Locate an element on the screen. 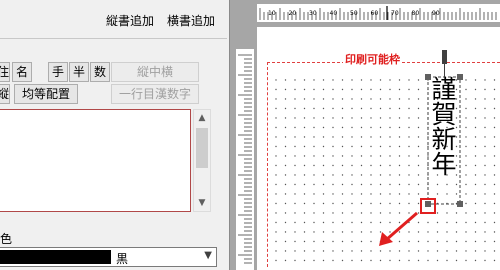  ruler-number: 60 is located at coordinates (374, 13).